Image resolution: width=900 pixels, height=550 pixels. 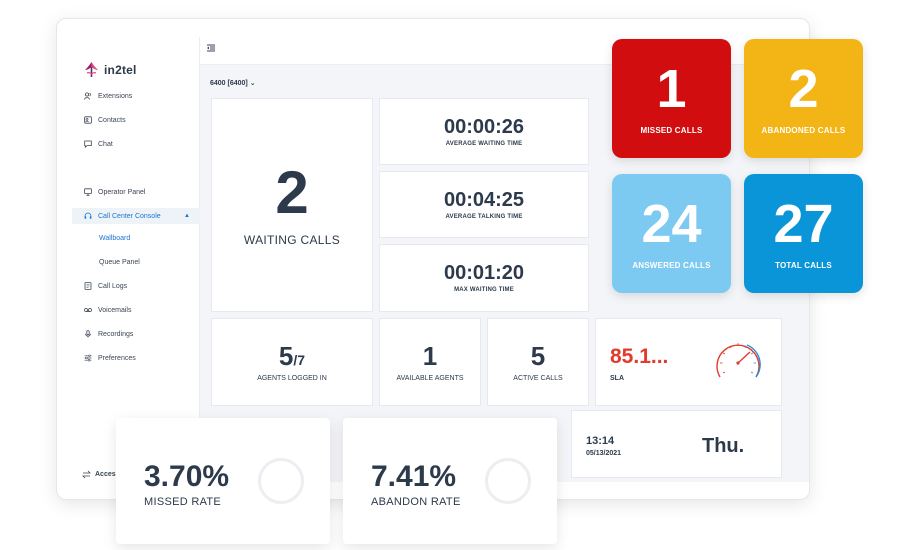 What do you see at coordinates (671, 265) in the screenshot?
I see `answered-calls-label: ANSWERED CALLS` at bounding box center [671, 265].